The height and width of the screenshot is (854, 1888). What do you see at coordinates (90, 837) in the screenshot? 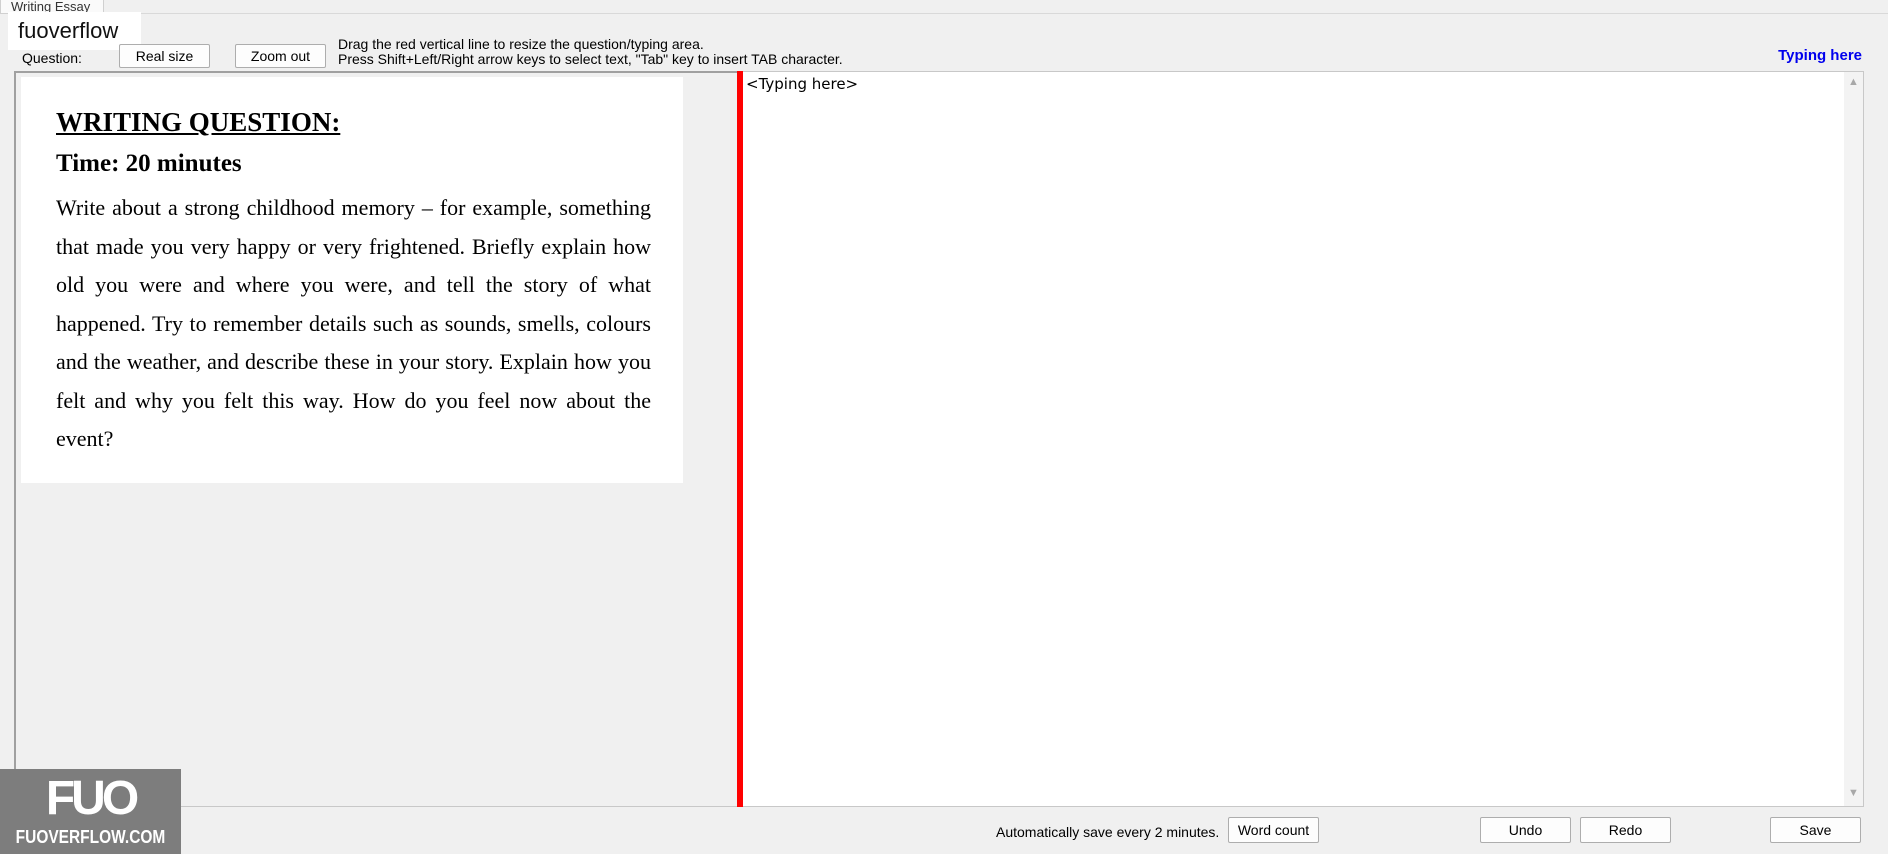
I see `watermark-logo-text: FUOVERFLOW.COM` at bounding box center [90, 837].